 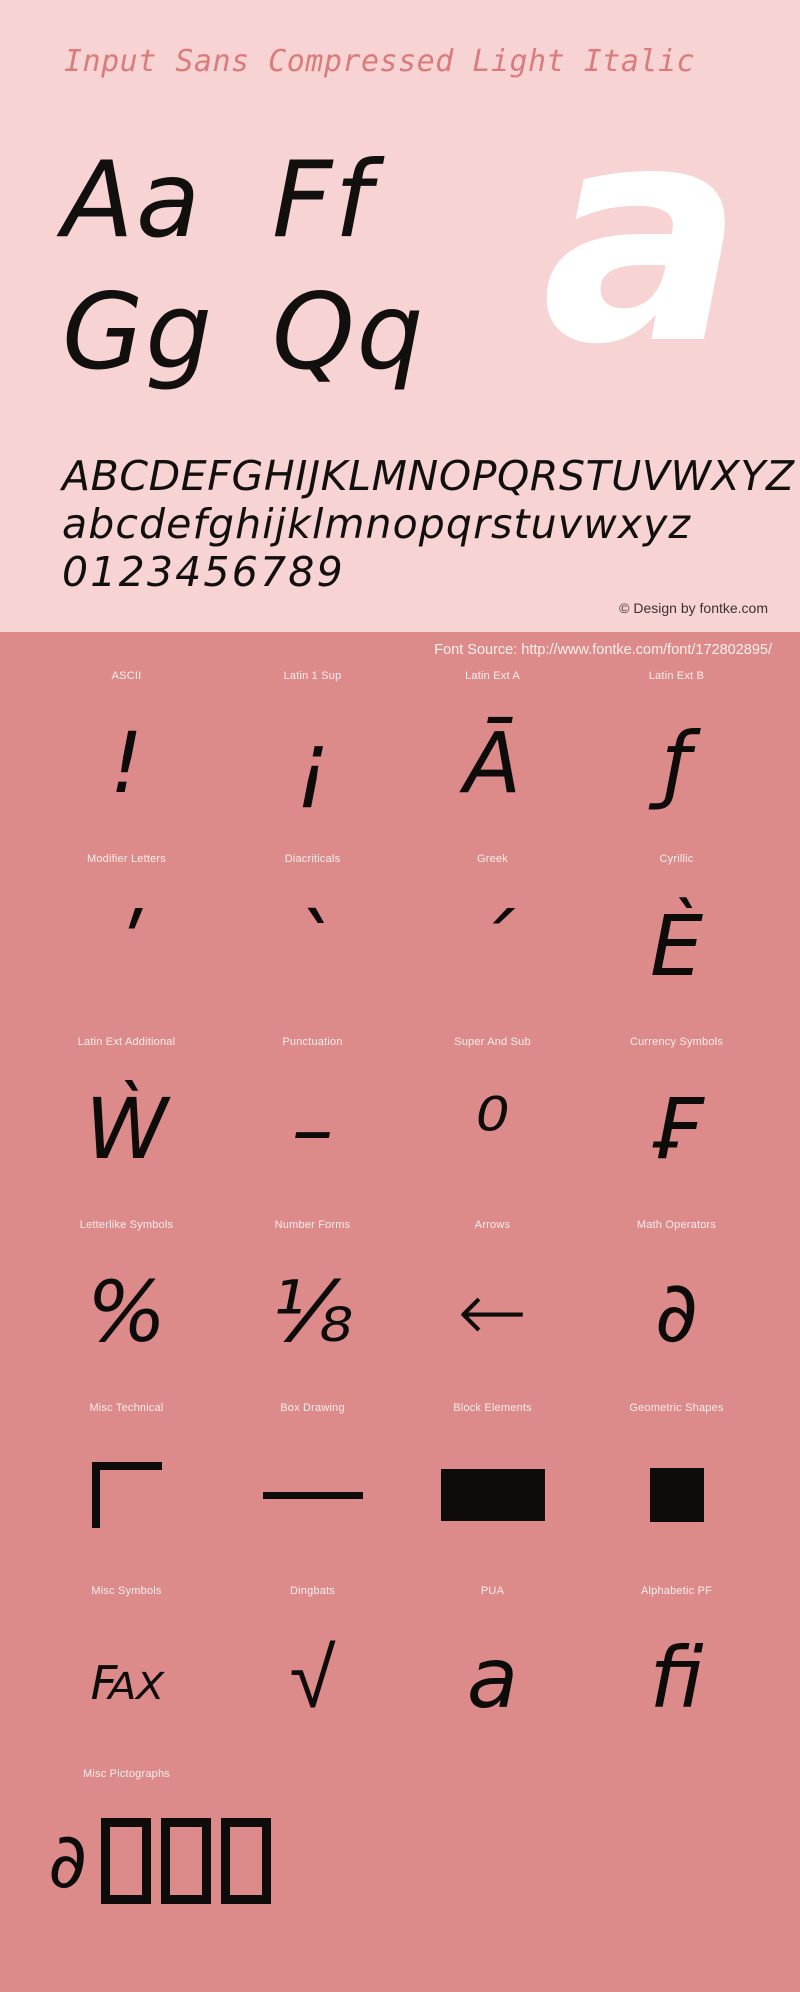 I want to click on unicode-block-label: Latin Ext B, so click(x=676, y=676).